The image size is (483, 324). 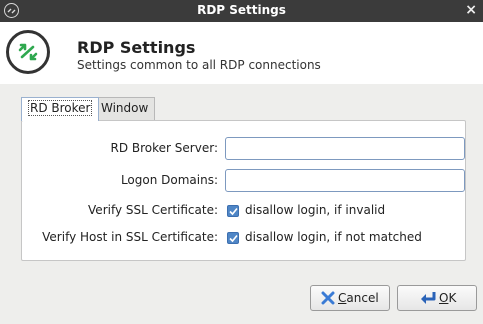 What do you see at coordinates (333, 237) in the screenshot?
I see `verify-host-text: disallow login, if not matched` at bounding box center [333, 237].